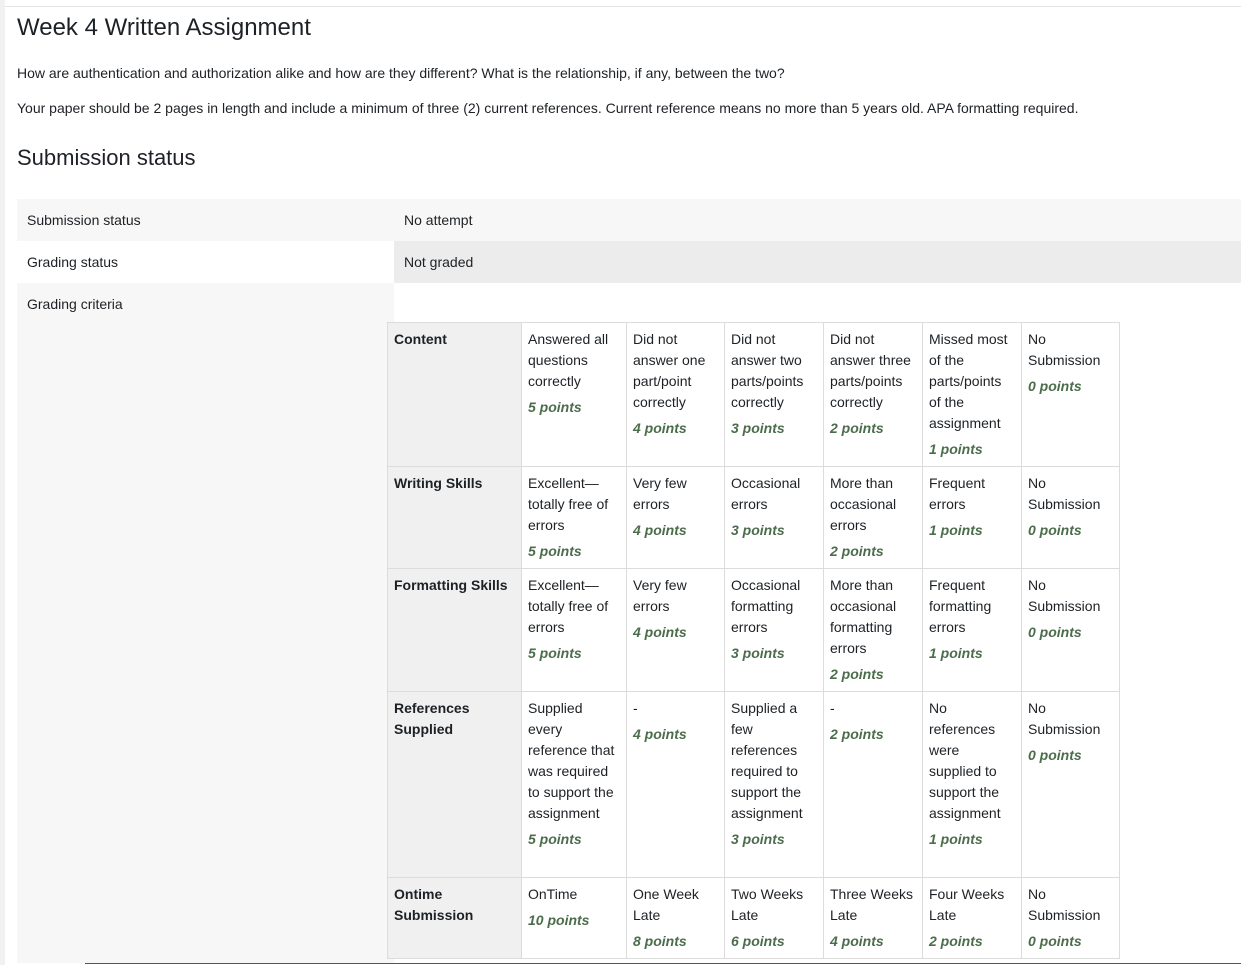 This screenshot has width=1241, height=965. I want to click on level-description: More than occasional errors, so click(863, 504).